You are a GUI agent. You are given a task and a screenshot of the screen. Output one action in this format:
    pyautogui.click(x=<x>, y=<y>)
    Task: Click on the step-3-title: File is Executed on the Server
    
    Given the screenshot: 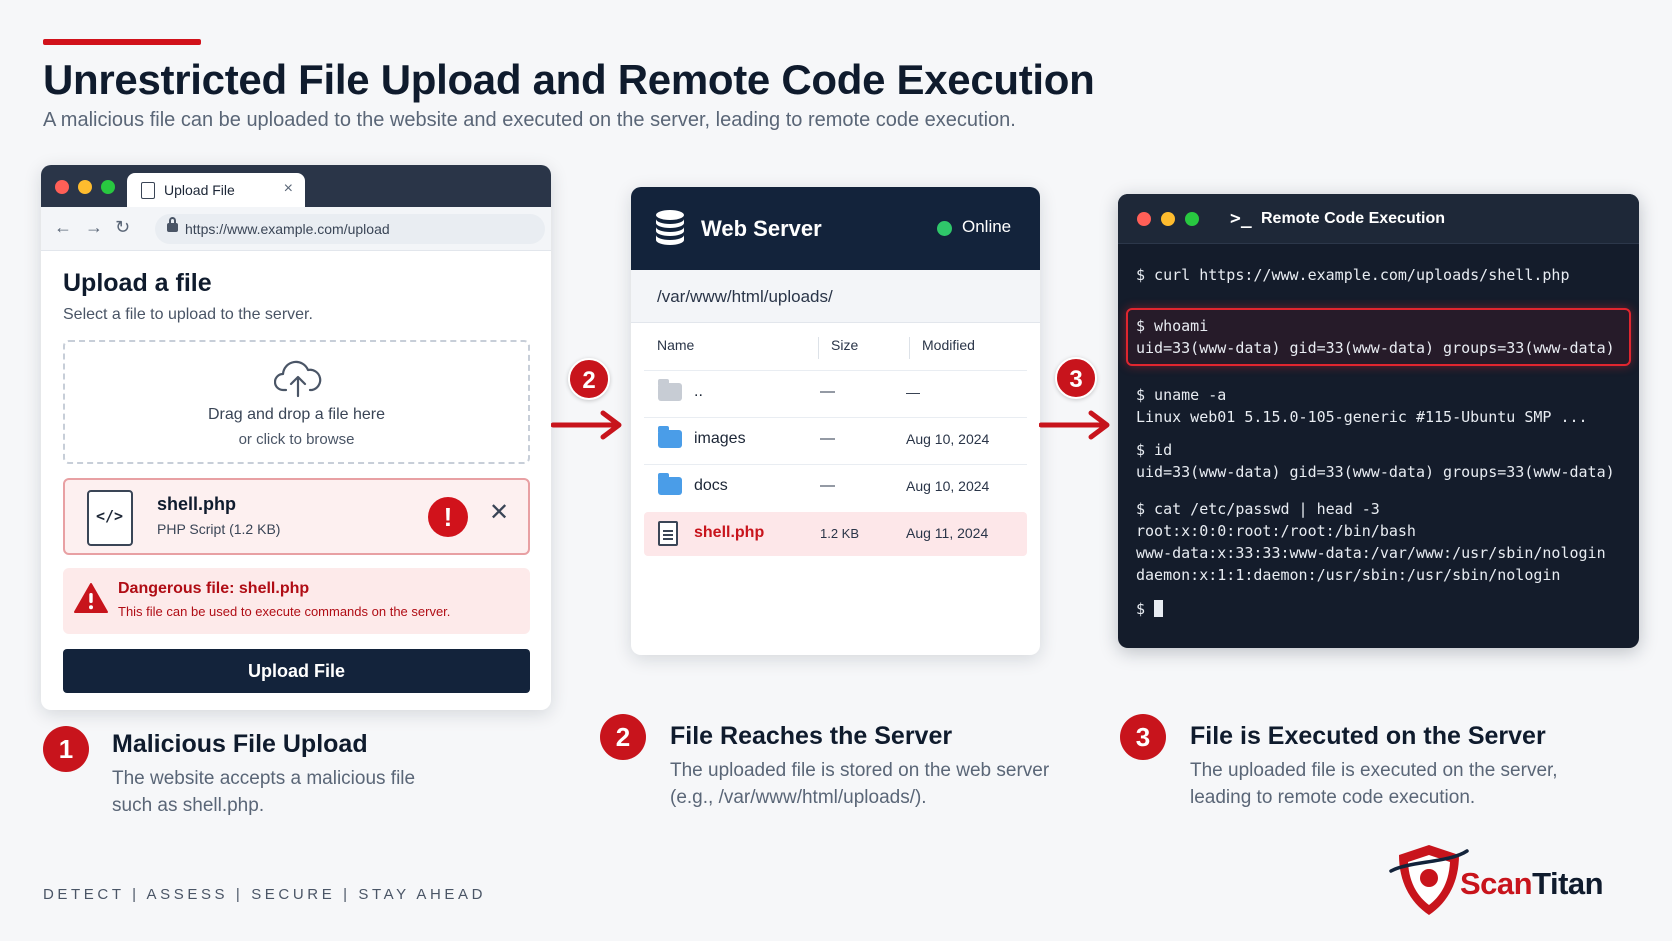 What is the action you would take?
    pyautogui.click(x=1368, y=736)
    